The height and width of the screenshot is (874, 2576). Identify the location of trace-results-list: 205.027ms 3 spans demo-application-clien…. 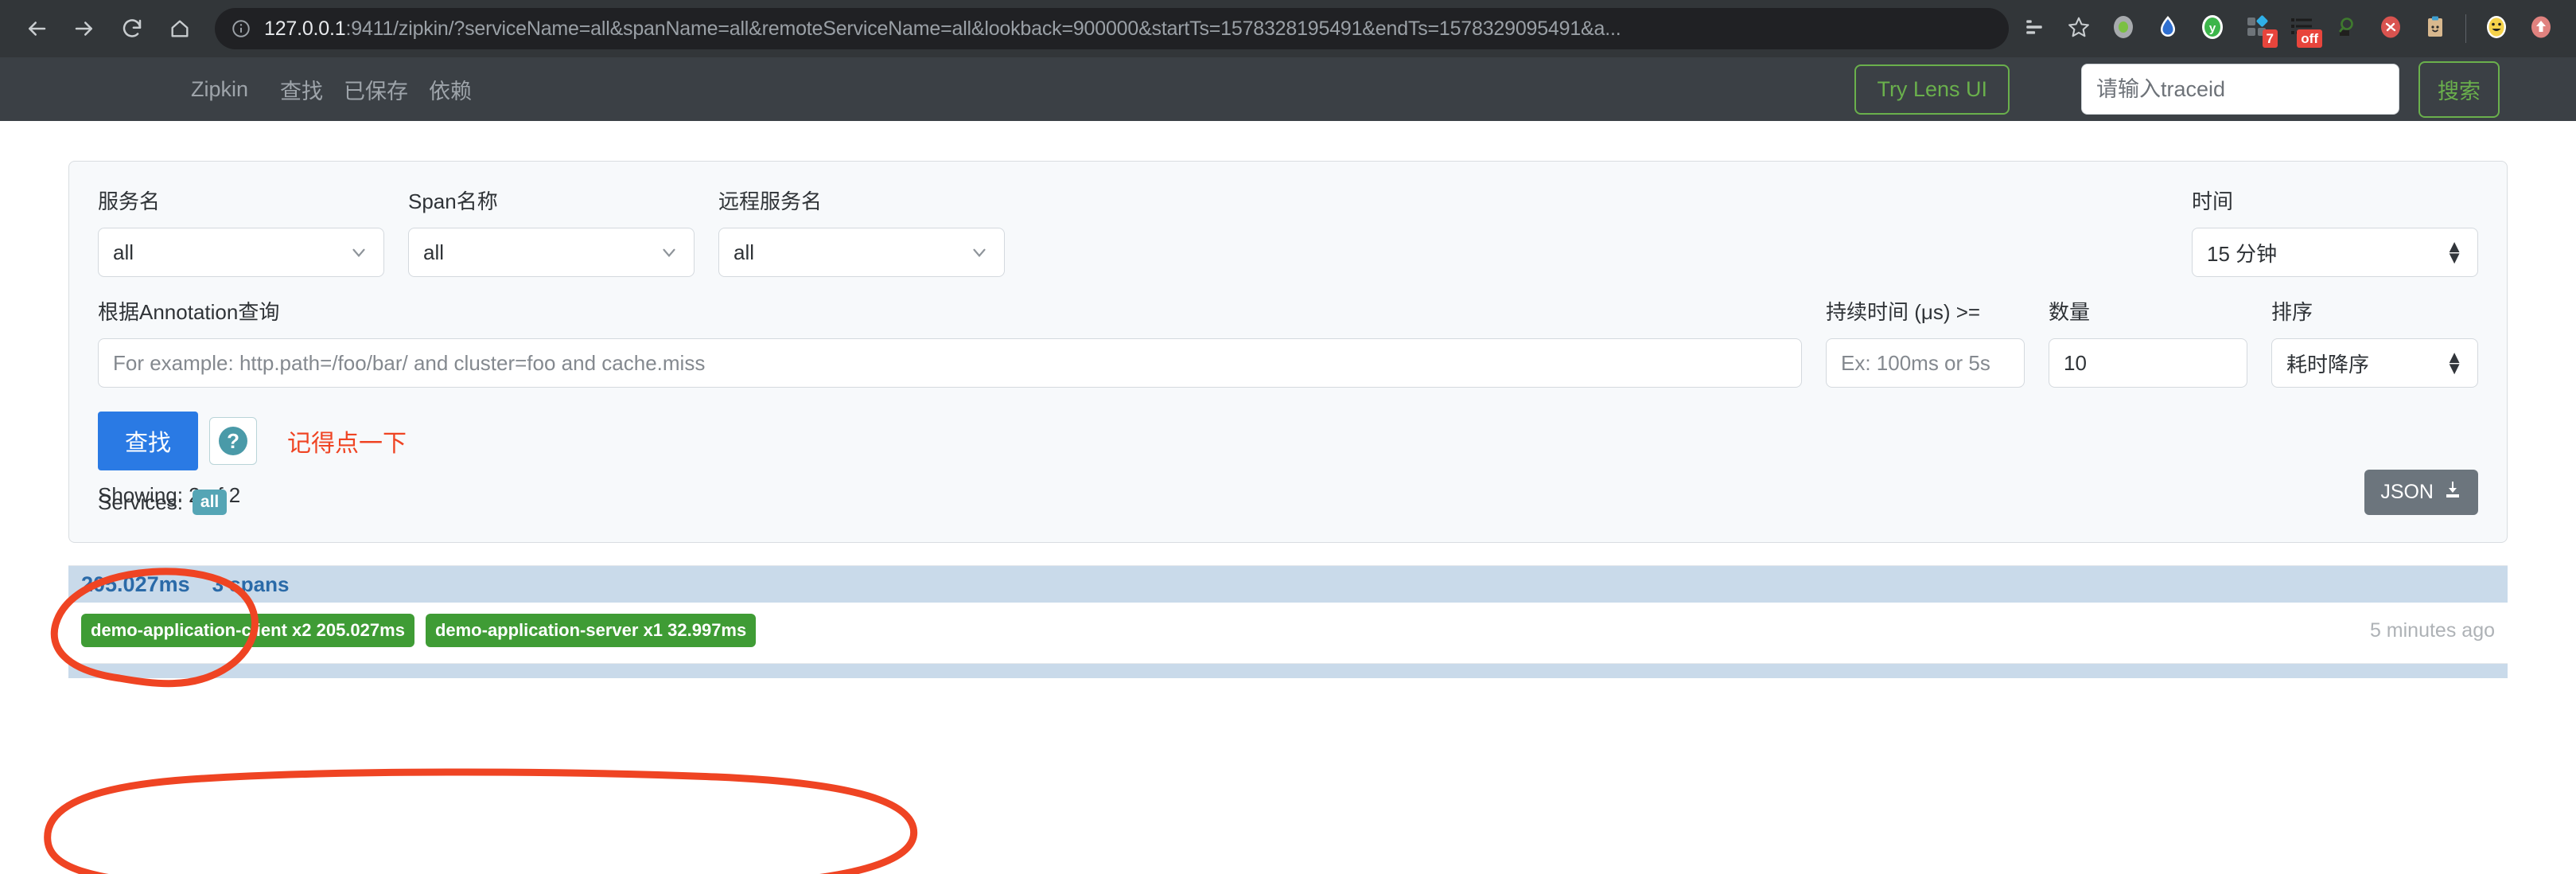
(1288, 621).